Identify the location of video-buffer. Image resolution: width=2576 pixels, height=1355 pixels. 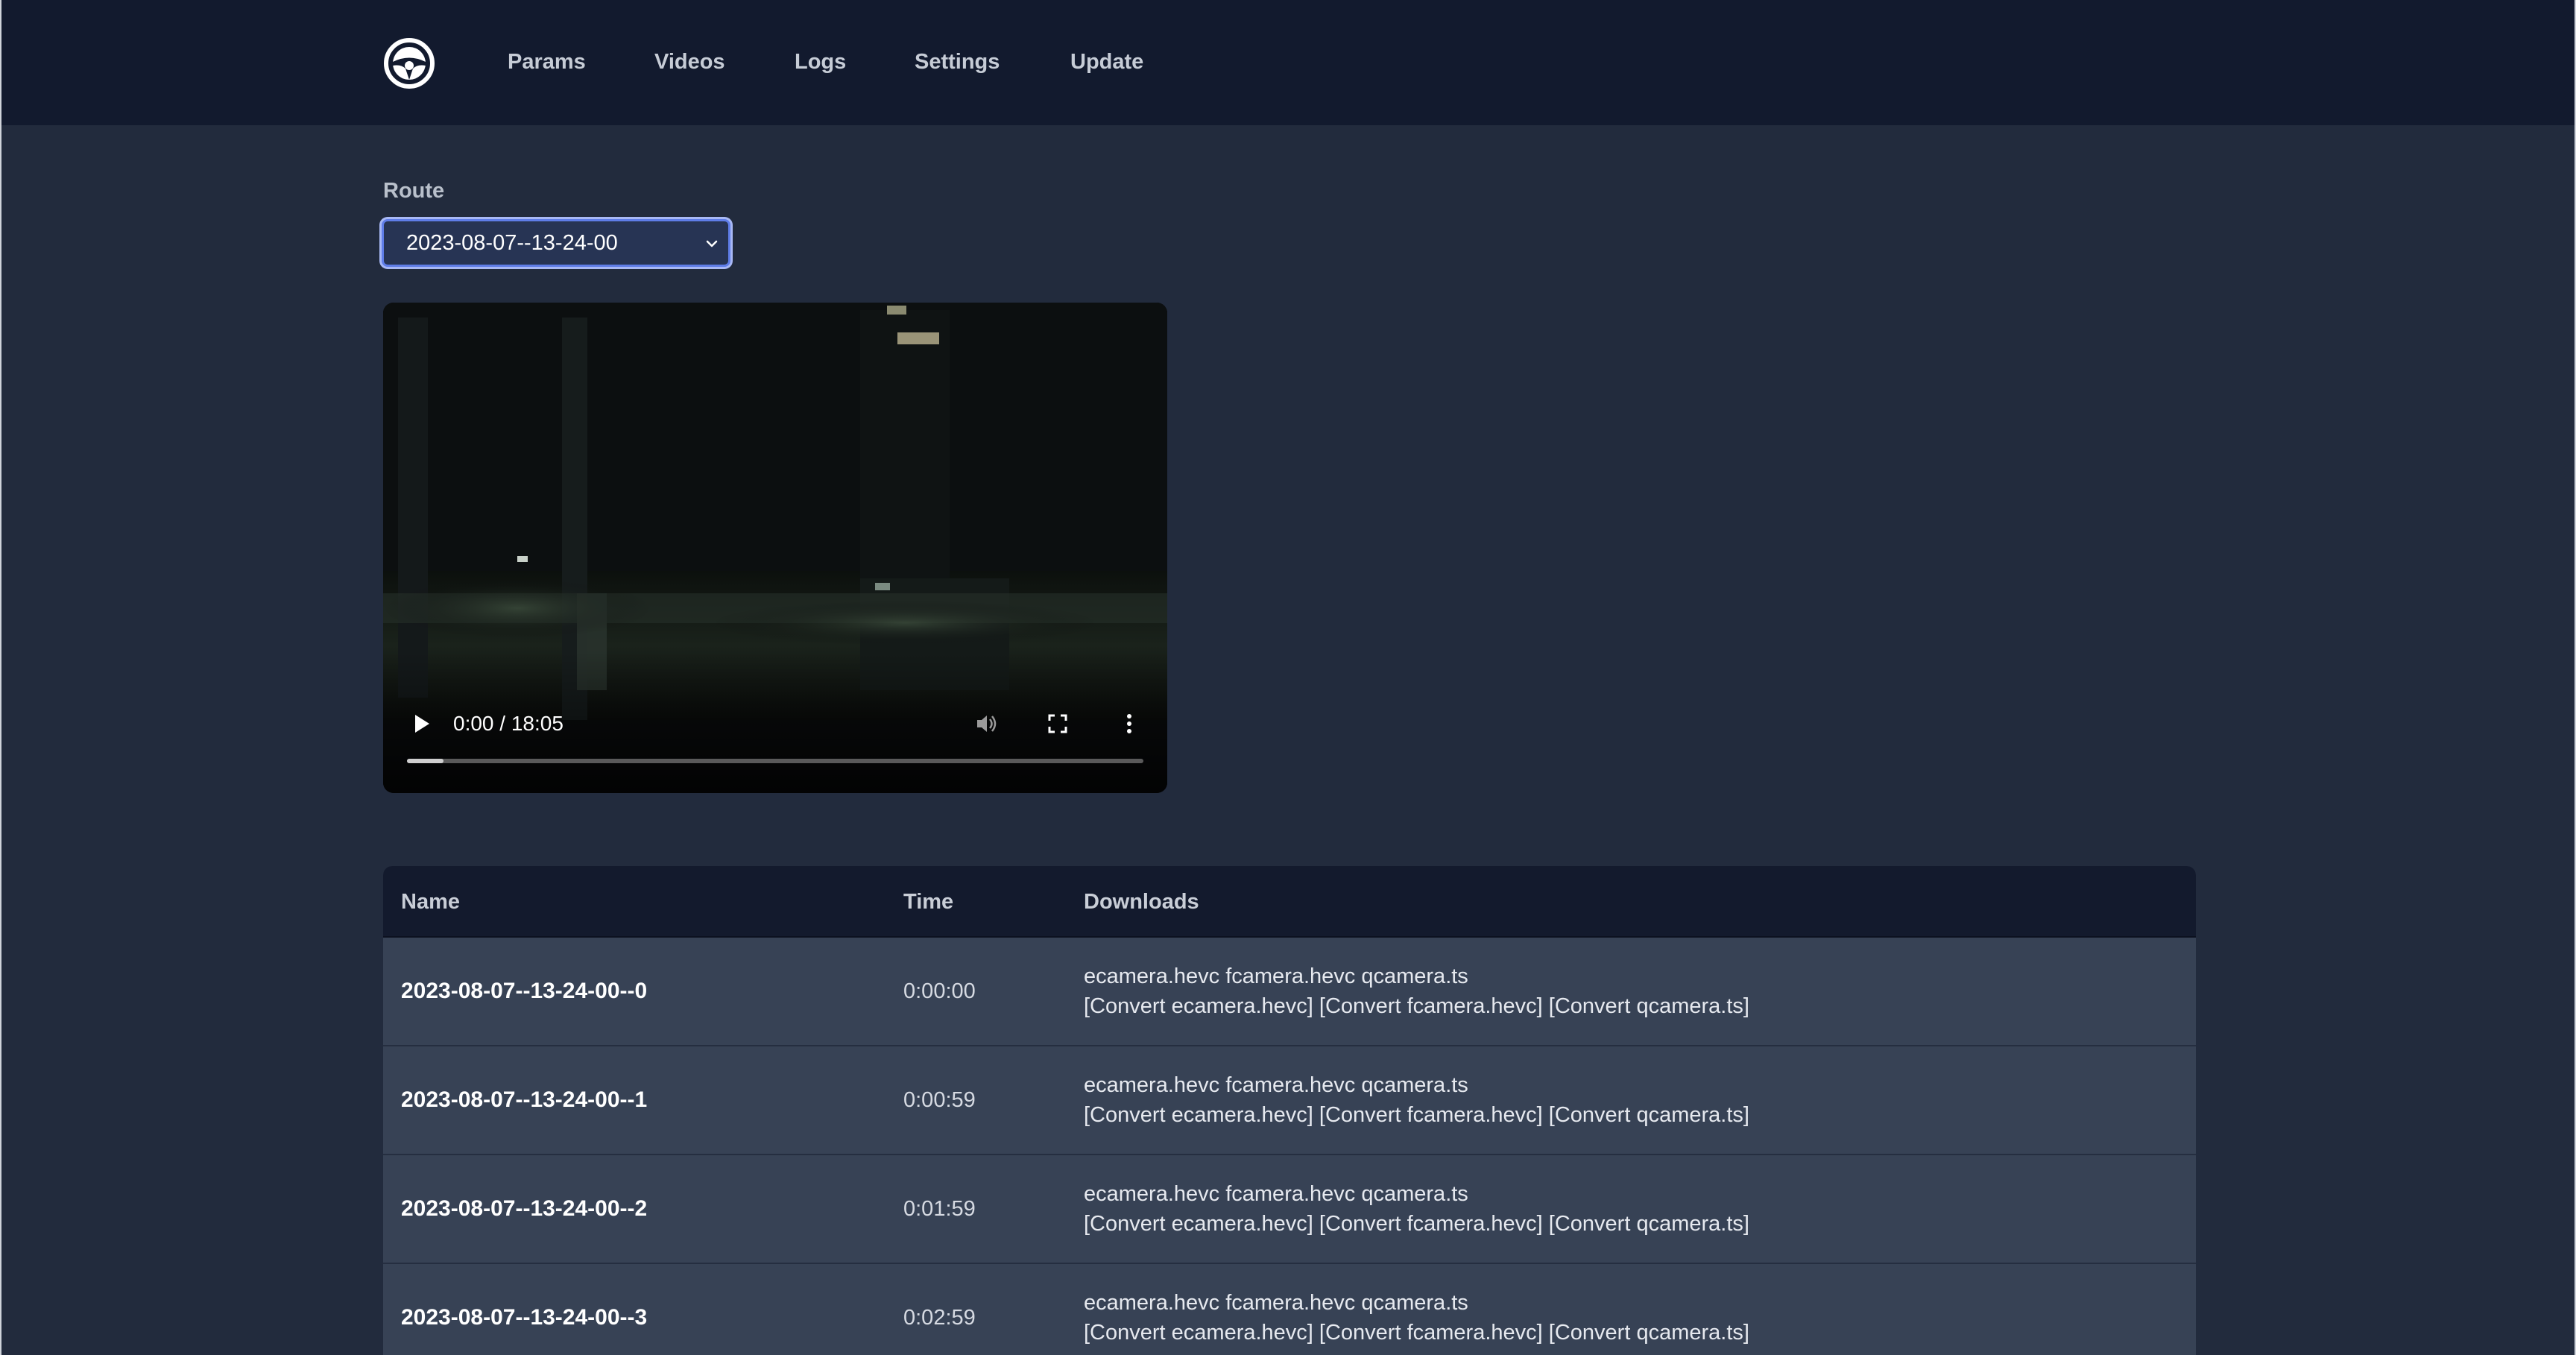
(425, 761).